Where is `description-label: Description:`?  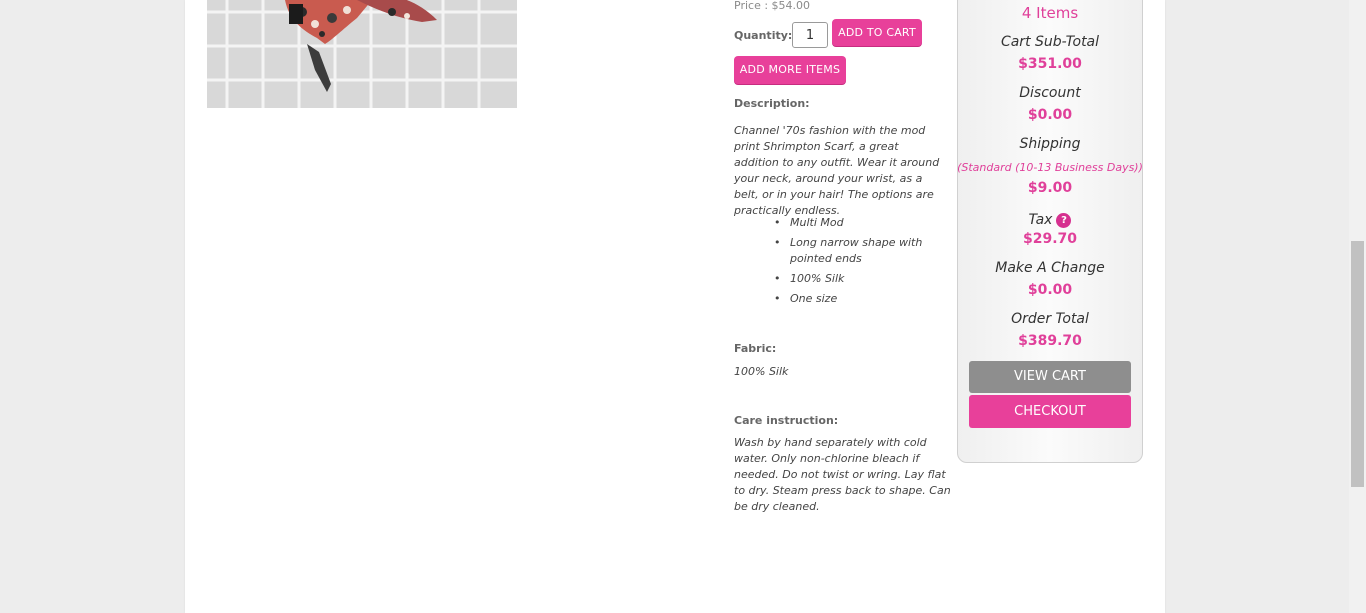
description-label: Description: is located at coordinates (772, 103).